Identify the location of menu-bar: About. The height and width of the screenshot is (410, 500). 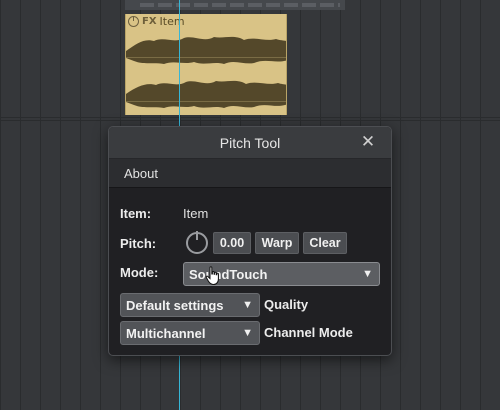
(250, 172).